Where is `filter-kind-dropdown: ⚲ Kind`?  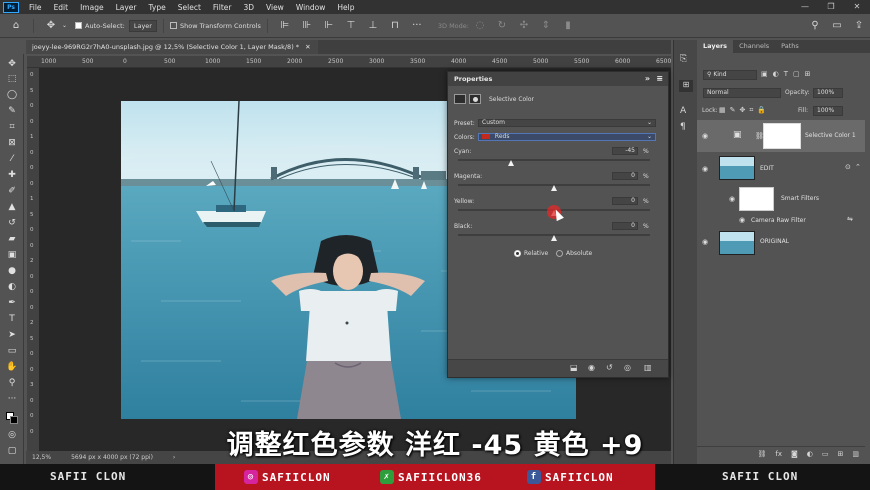
filter-kind-dropdown: ⚲ Kind is located at coordinates (730, 75).